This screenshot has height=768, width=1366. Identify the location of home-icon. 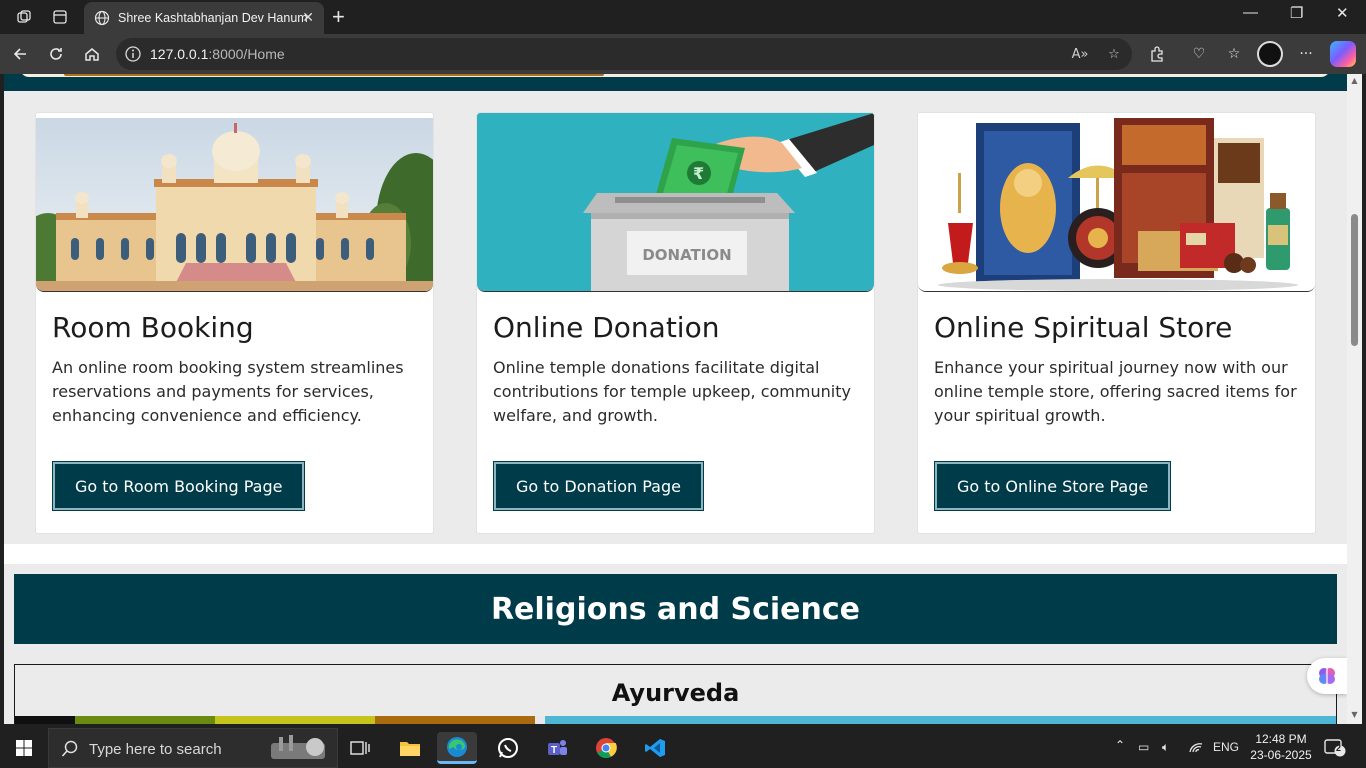
(92, 54).